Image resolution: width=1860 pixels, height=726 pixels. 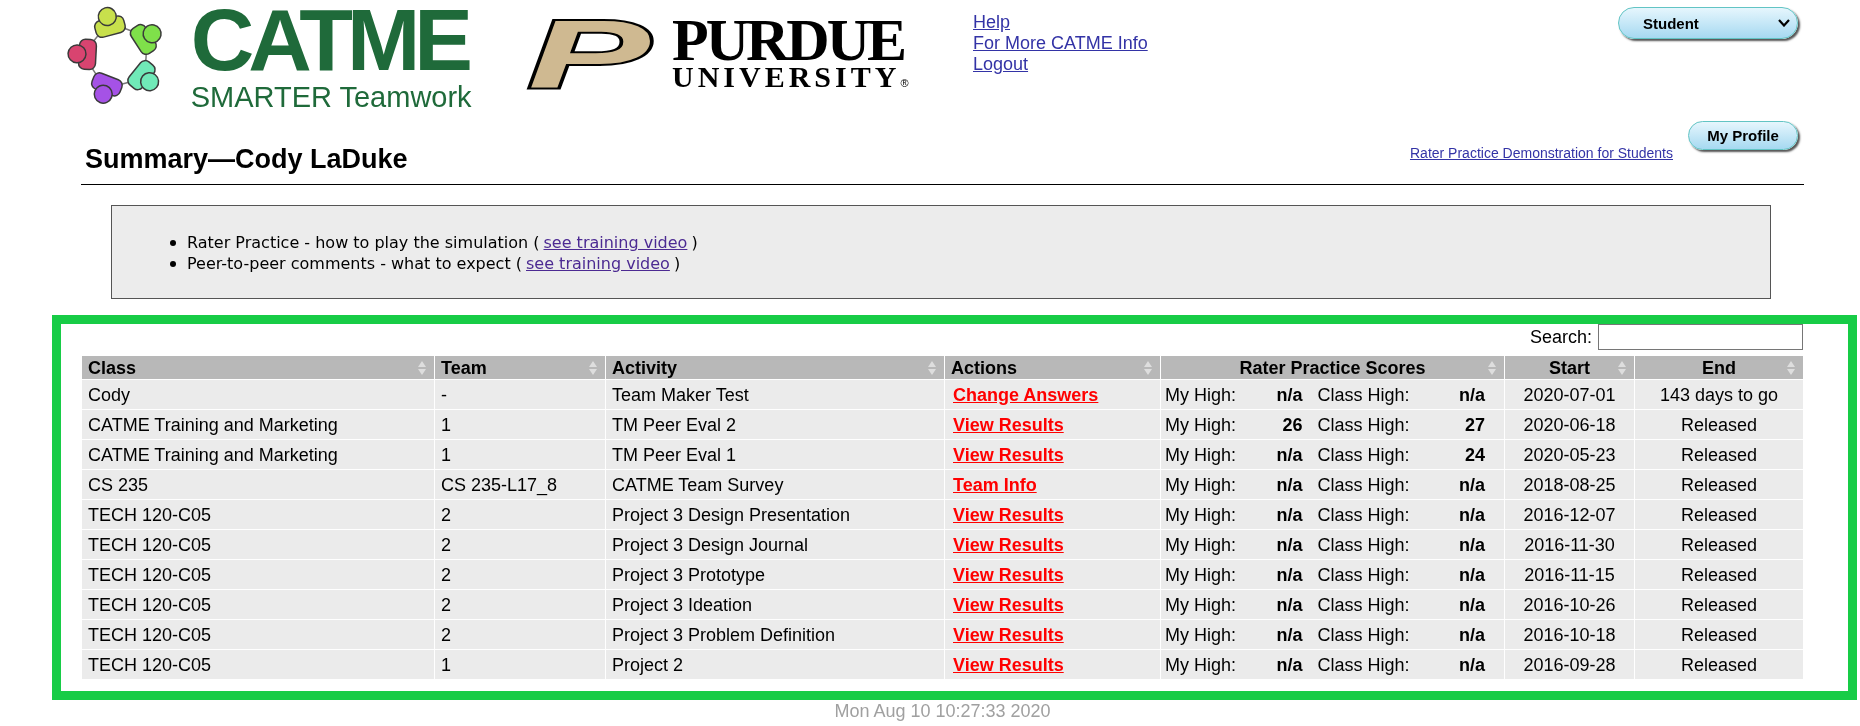 What do you see at coordinates (1569, 514) in the screenshot?
I see `table-cell: 2016-12-07` at bounding box center [1569, 514].